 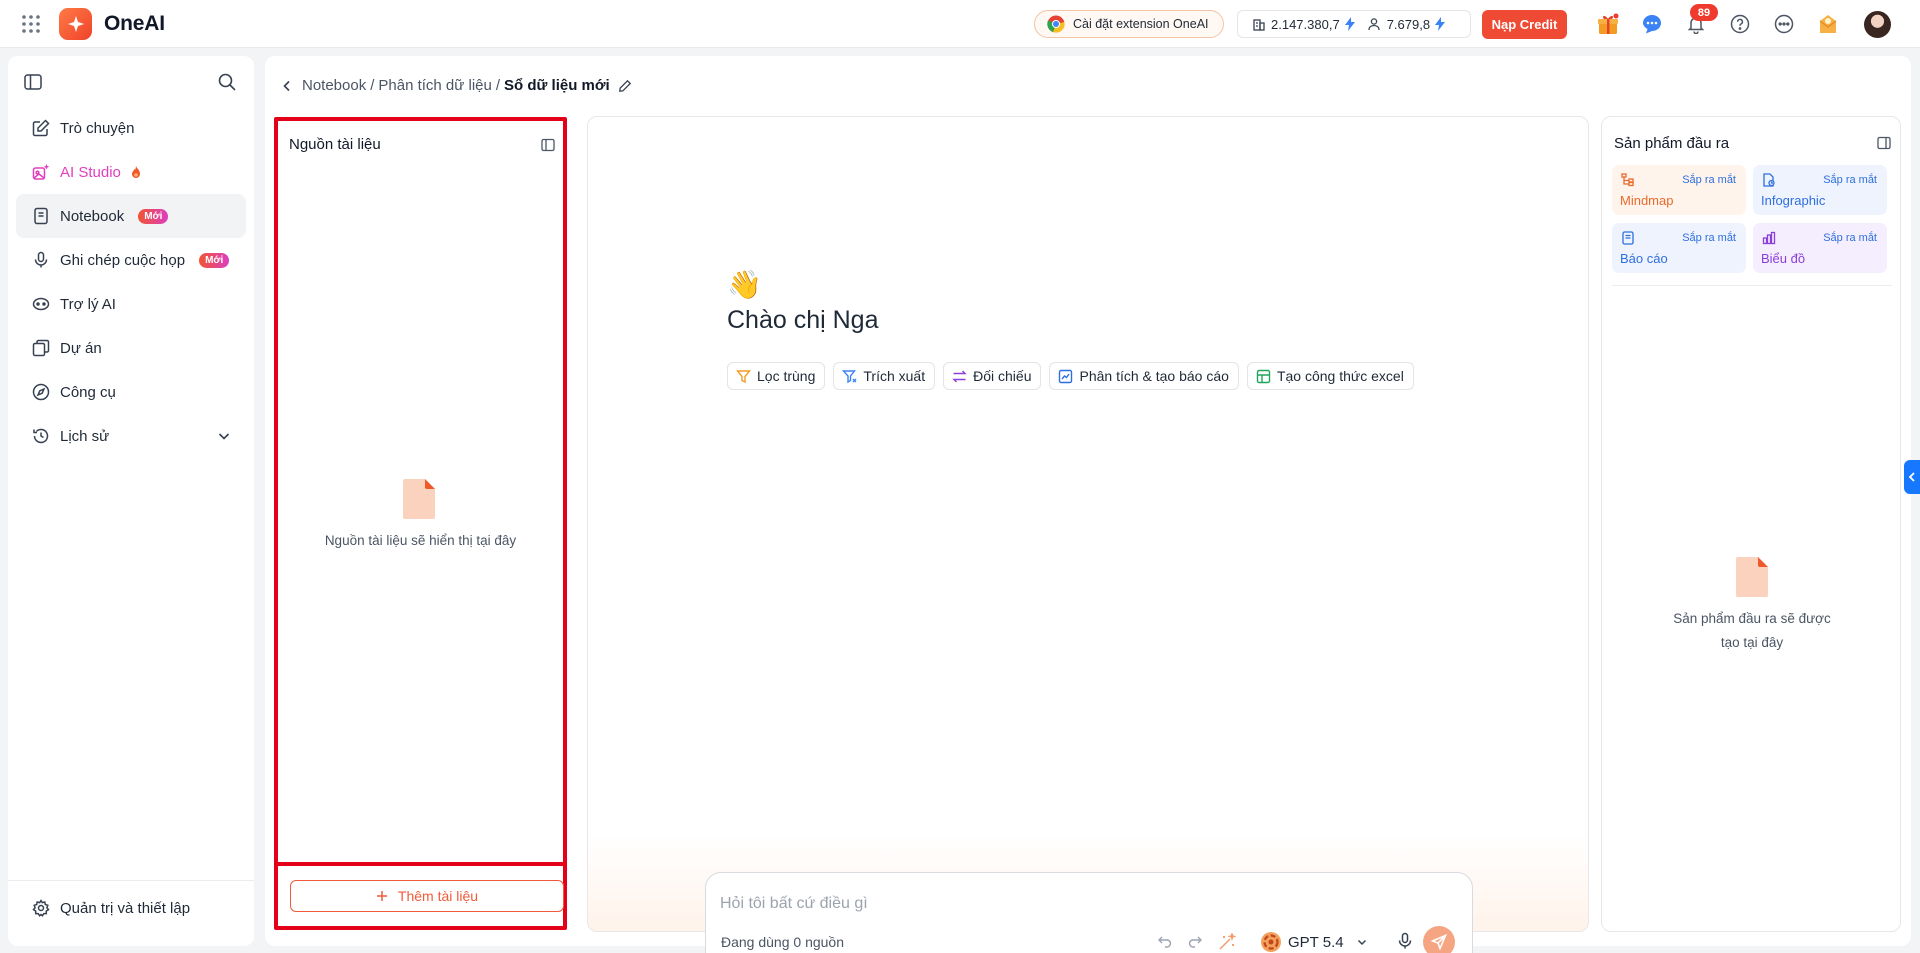 What do you see at coordinates (743, 376) in the screenshot?
I see `filter-icon` at bounding box center [743, 376].